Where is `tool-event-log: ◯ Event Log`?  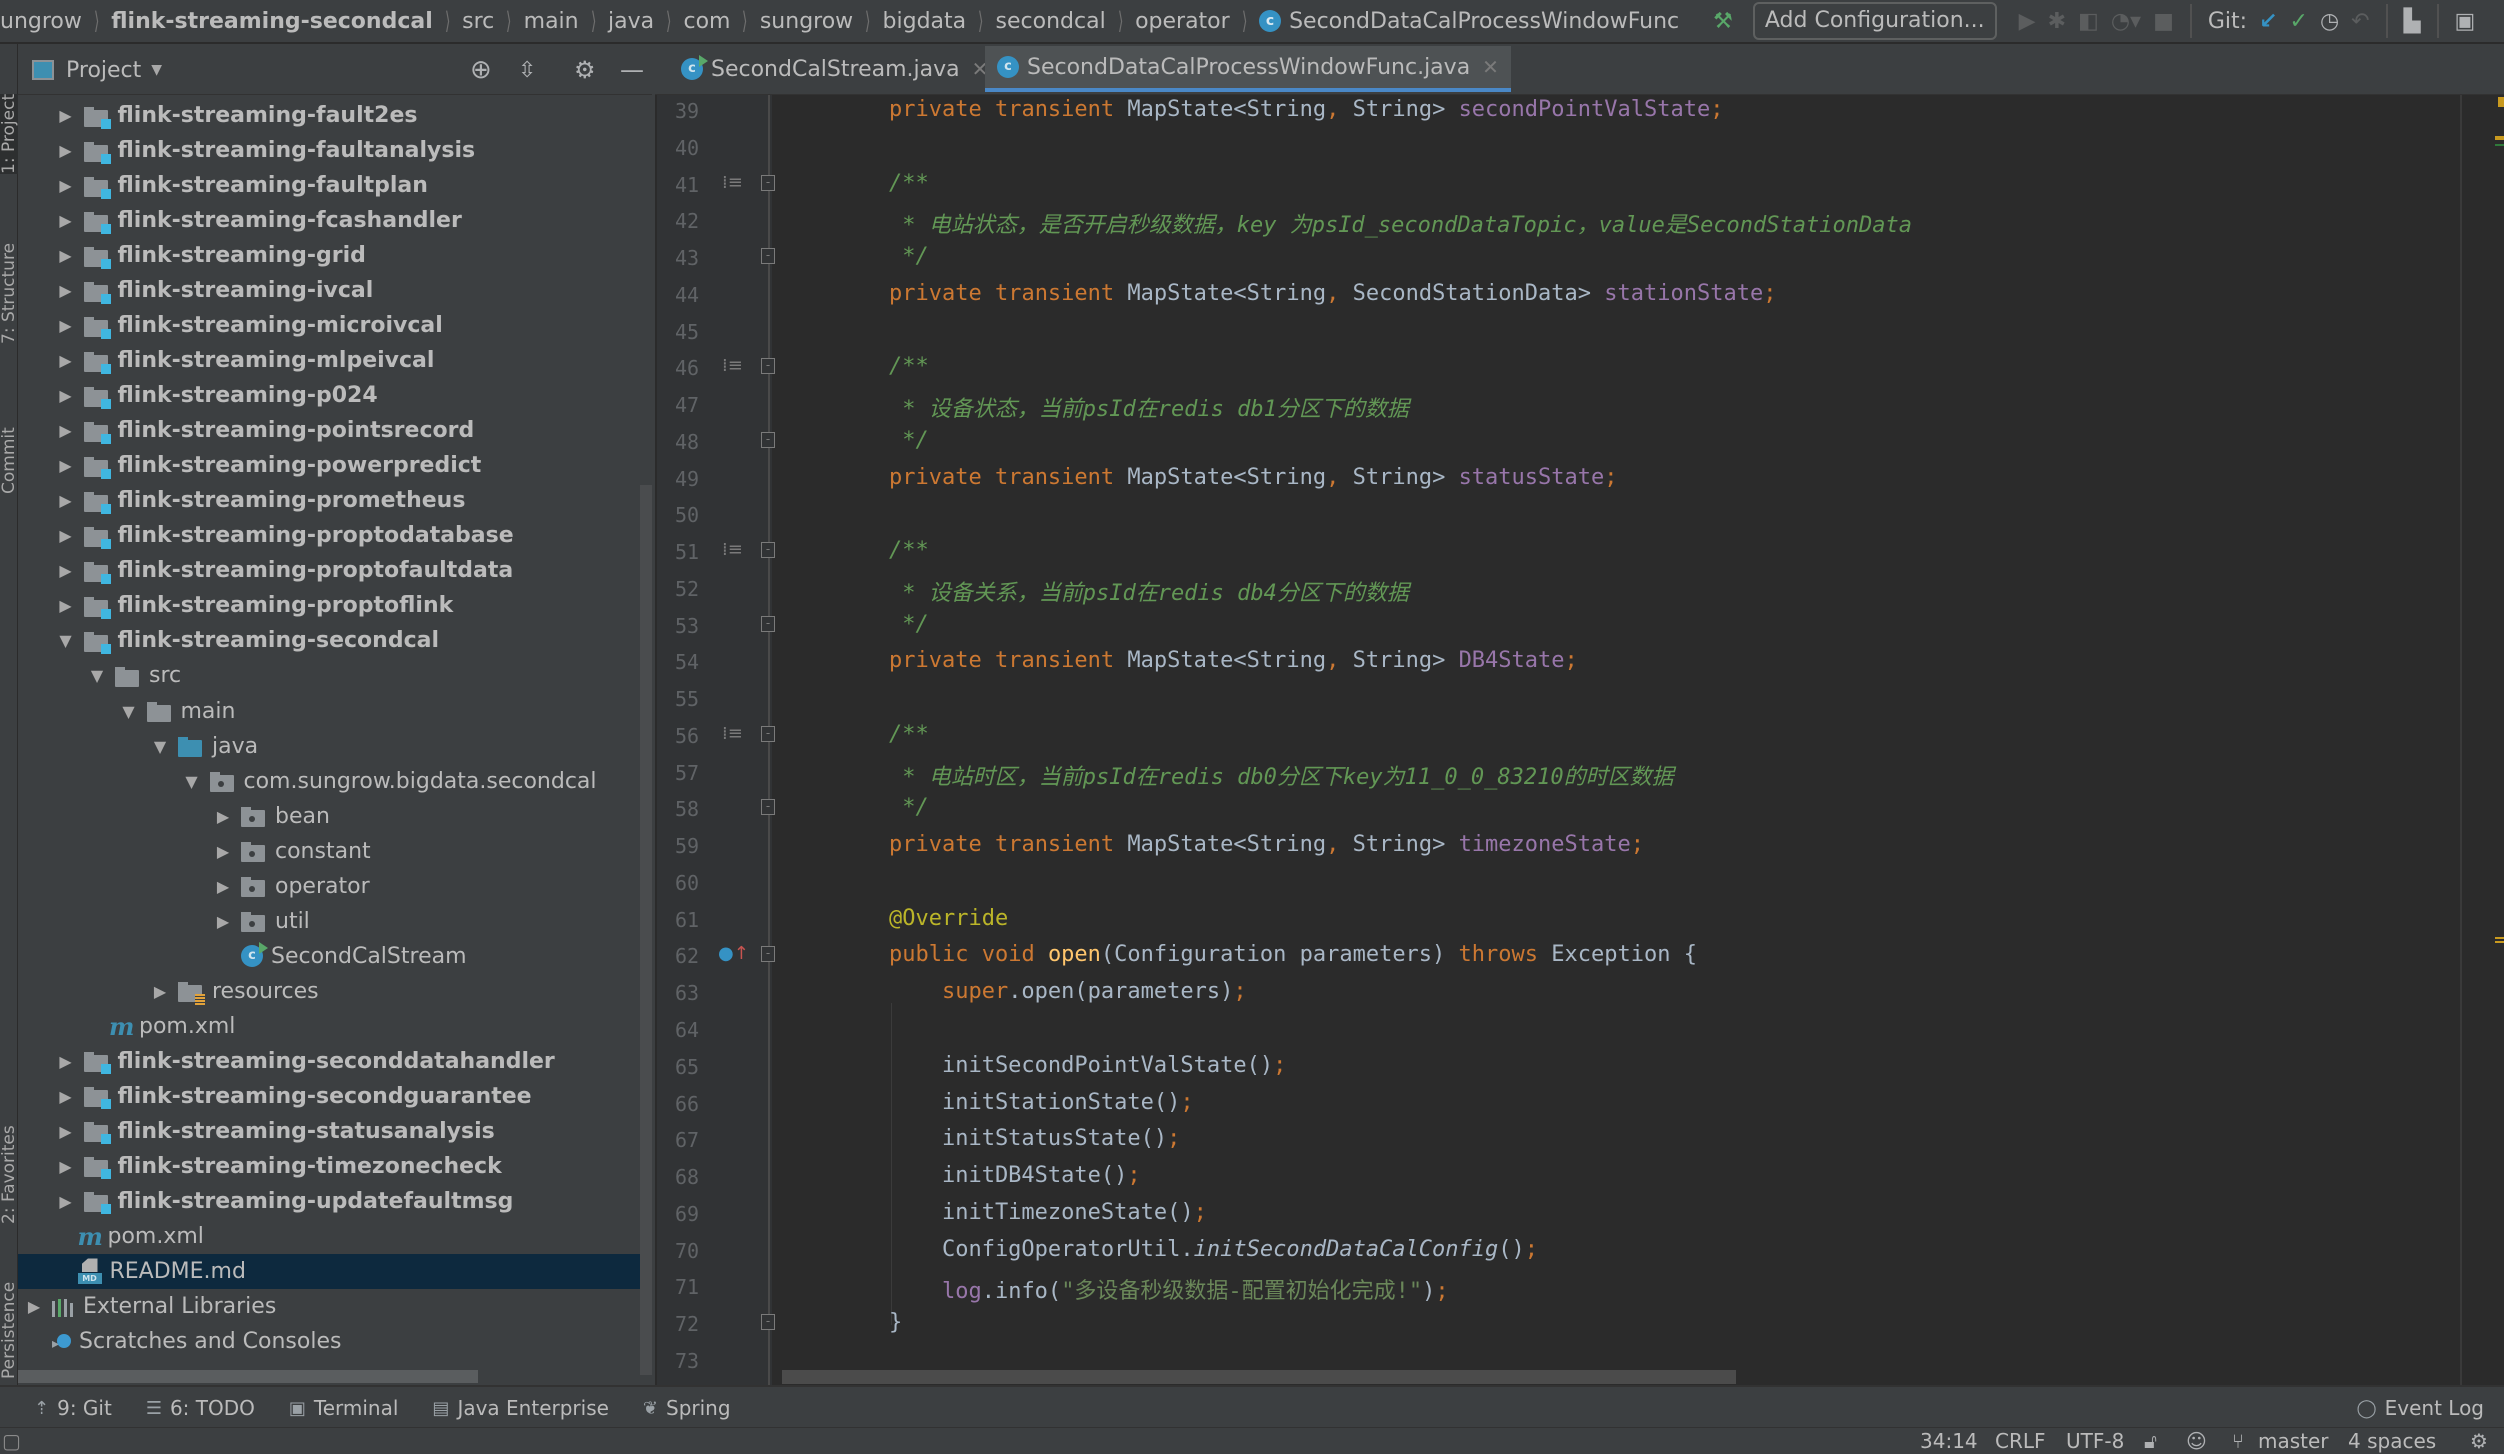
tool-event-log: ◯ Event Log is located at coordinates (2420, 1408).